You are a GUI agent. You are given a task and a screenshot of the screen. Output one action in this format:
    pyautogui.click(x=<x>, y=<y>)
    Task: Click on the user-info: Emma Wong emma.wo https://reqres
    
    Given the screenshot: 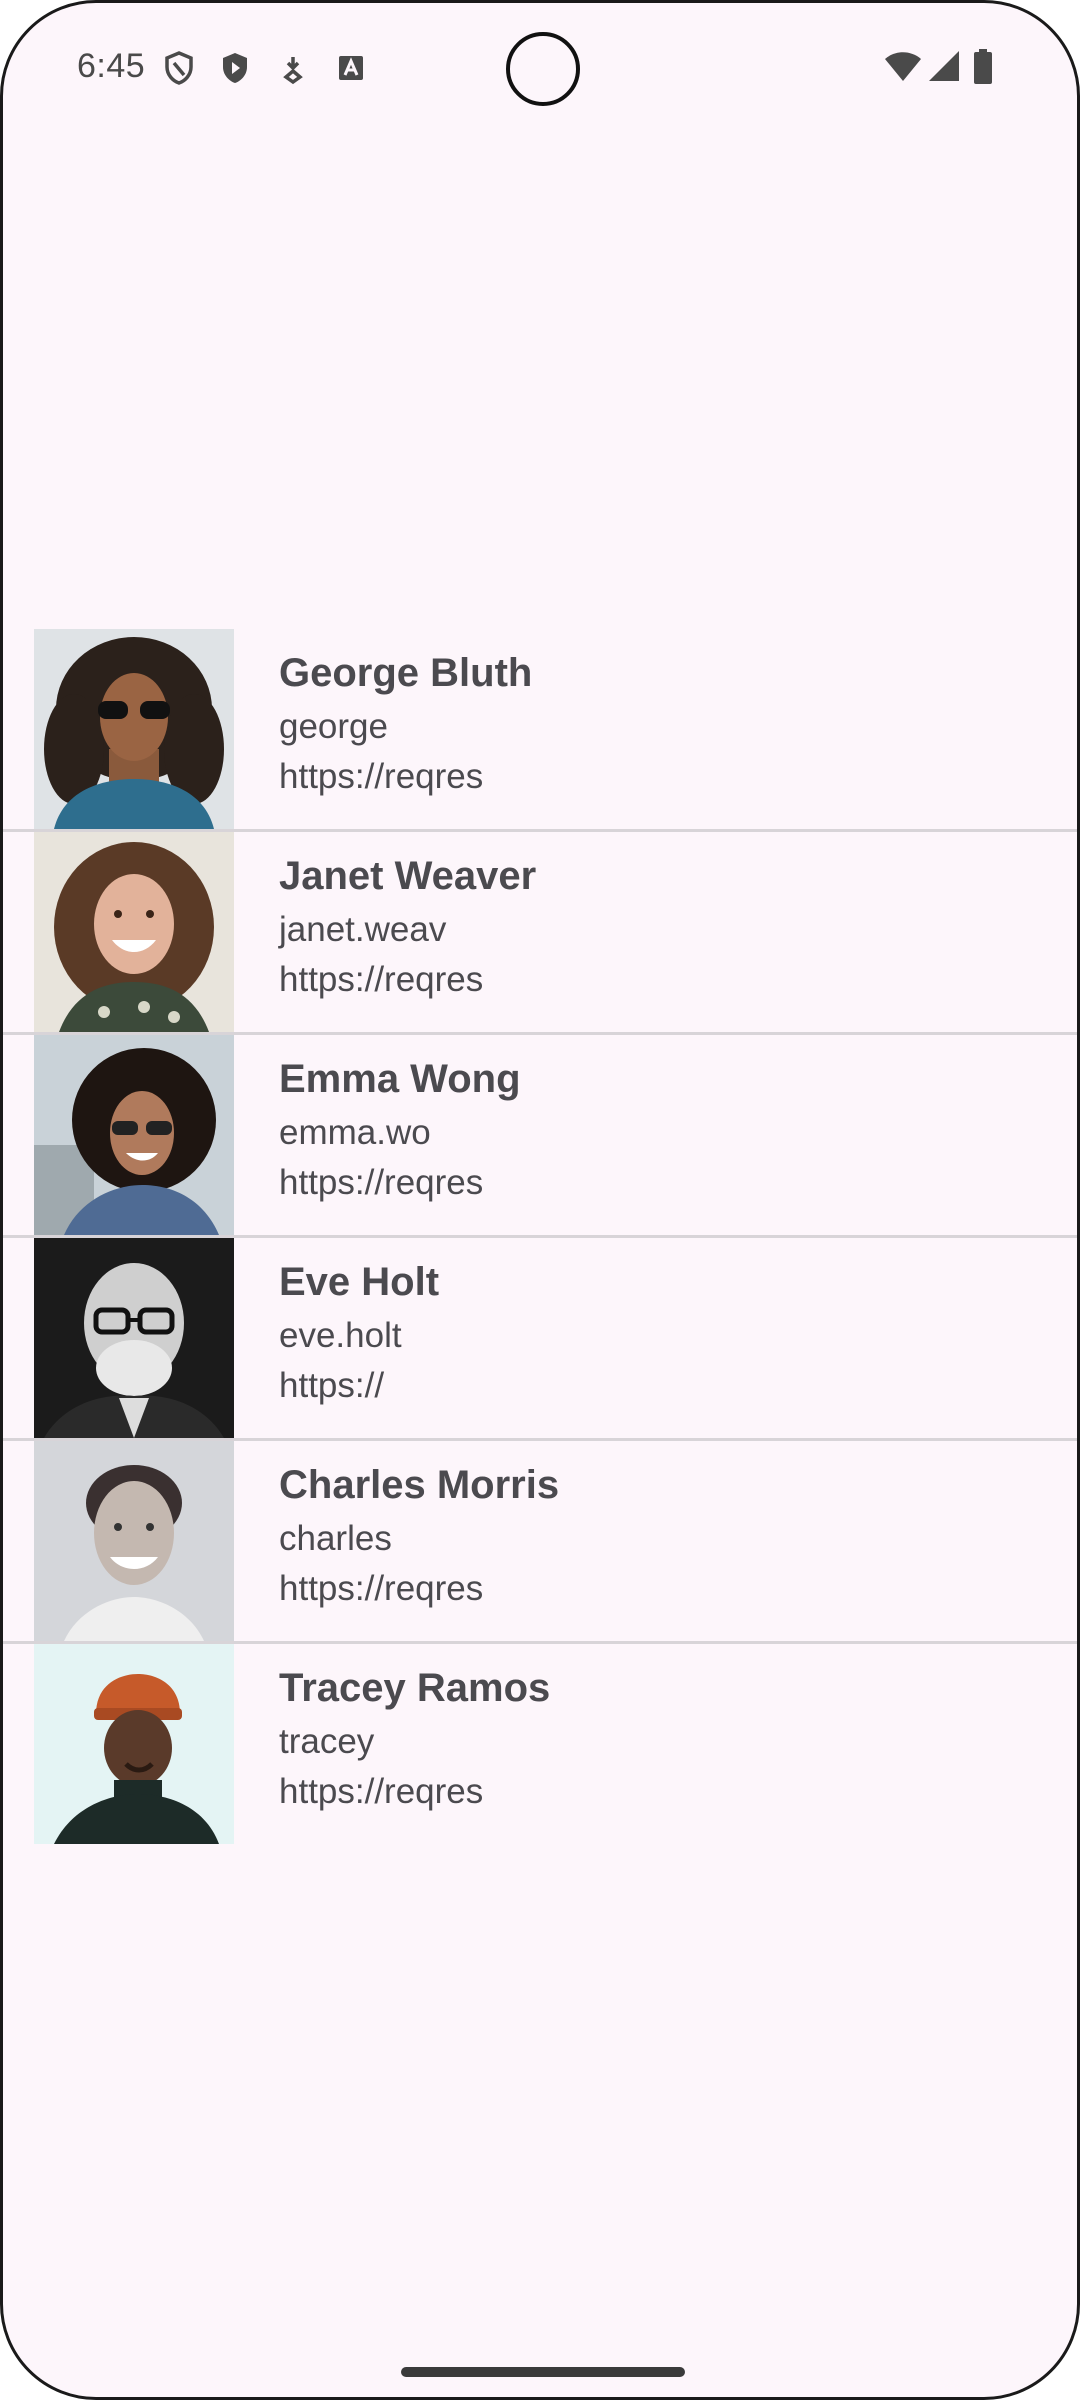 What is the action you would take?
    pyautogui.click(x=400, y=1131)
    